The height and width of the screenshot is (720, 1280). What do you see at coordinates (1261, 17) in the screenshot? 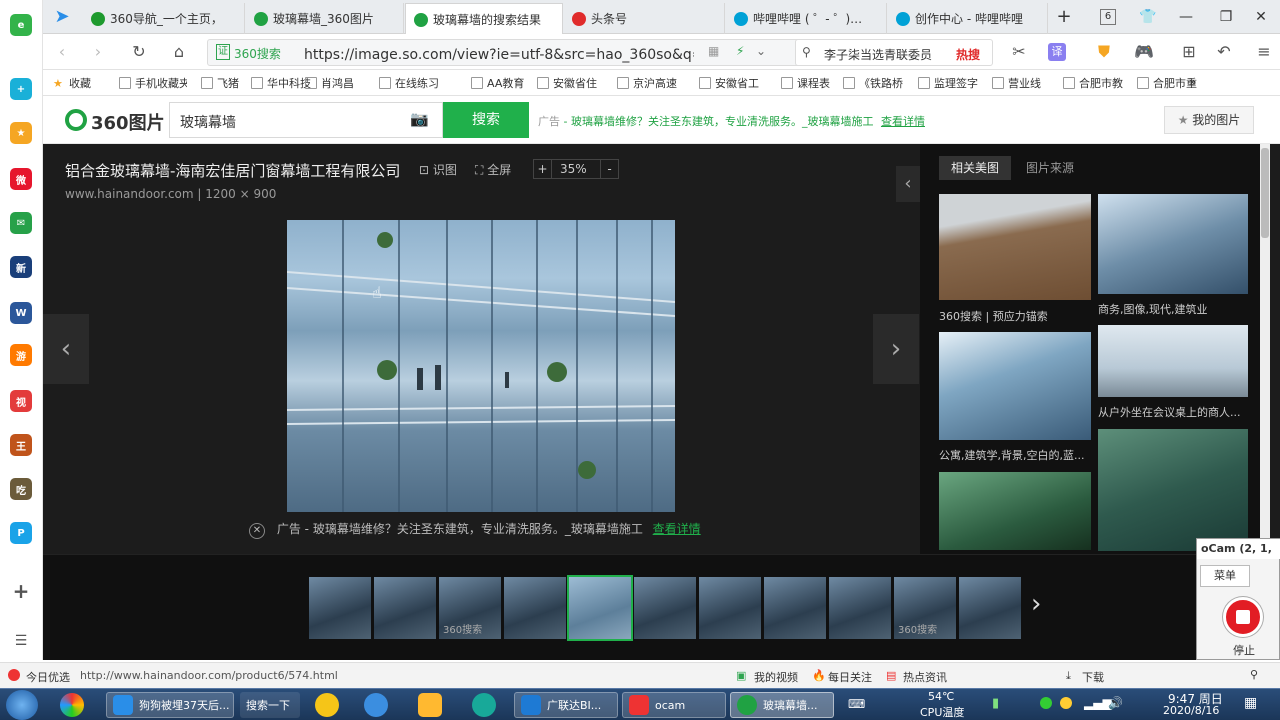
I see `close-window-button: ✕` at bounding box center [1261, 17].